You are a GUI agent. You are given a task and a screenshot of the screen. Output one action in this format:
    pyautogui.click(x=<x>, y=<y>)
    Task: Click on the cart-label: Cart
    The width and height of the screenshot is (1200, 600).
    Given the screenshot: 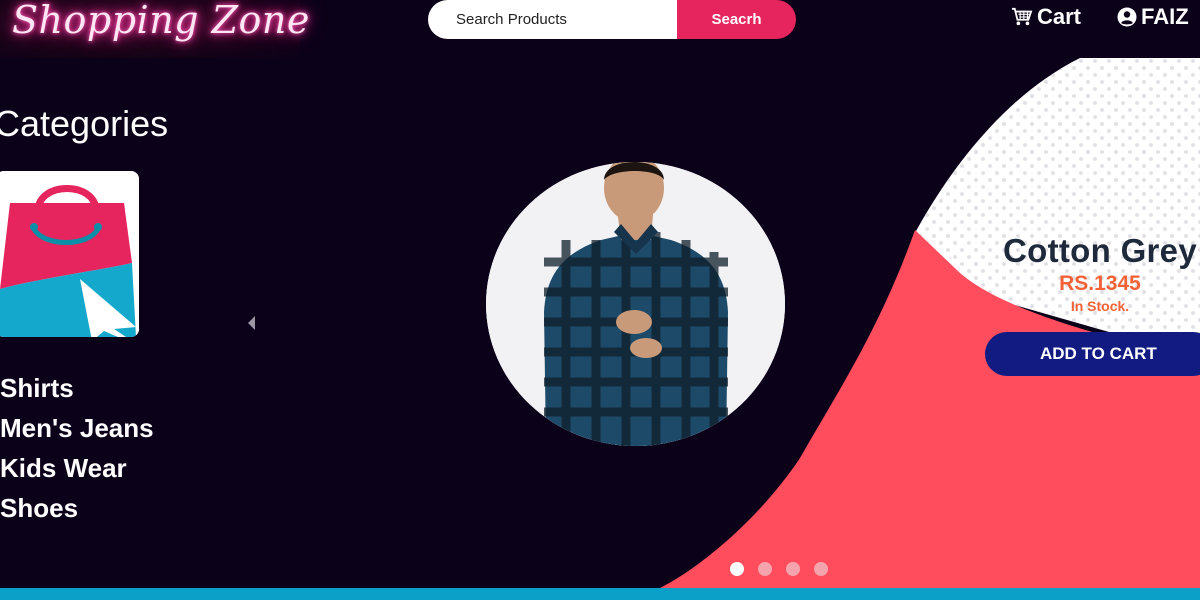 What is the action you would take?
    pyautogui.click(x=1059, y=16)
    